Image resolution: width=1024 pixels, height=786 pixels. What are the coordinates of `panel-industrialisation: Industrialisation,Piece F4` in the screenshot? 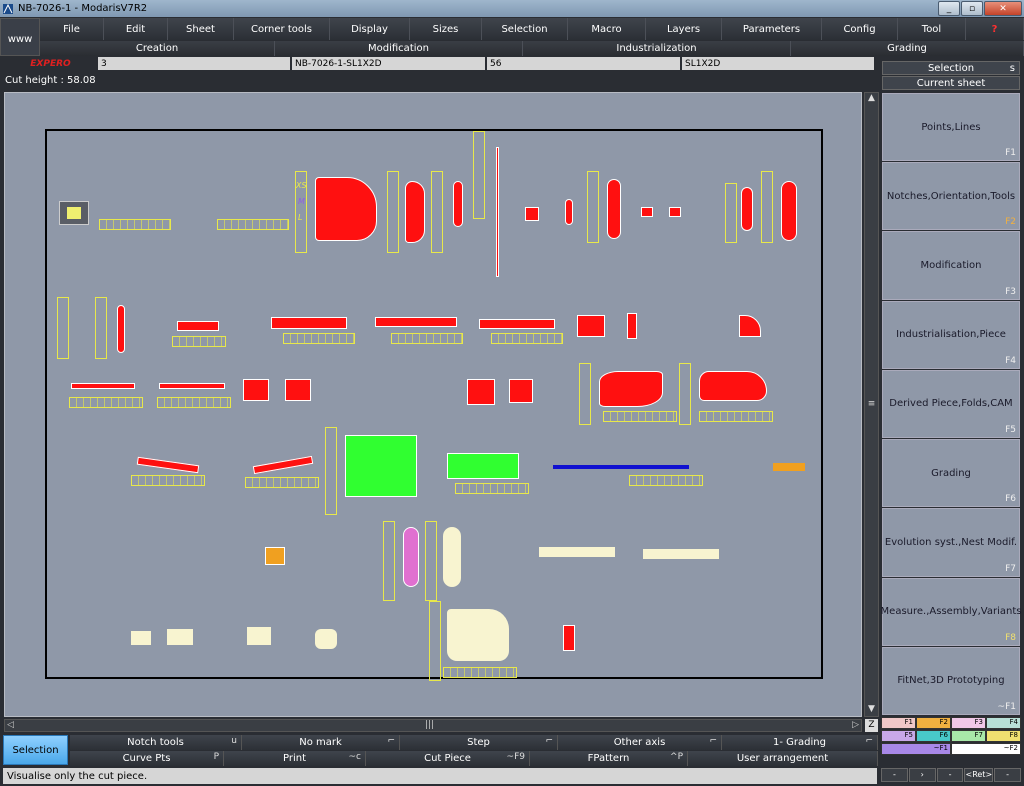 It's located at (951, 334).